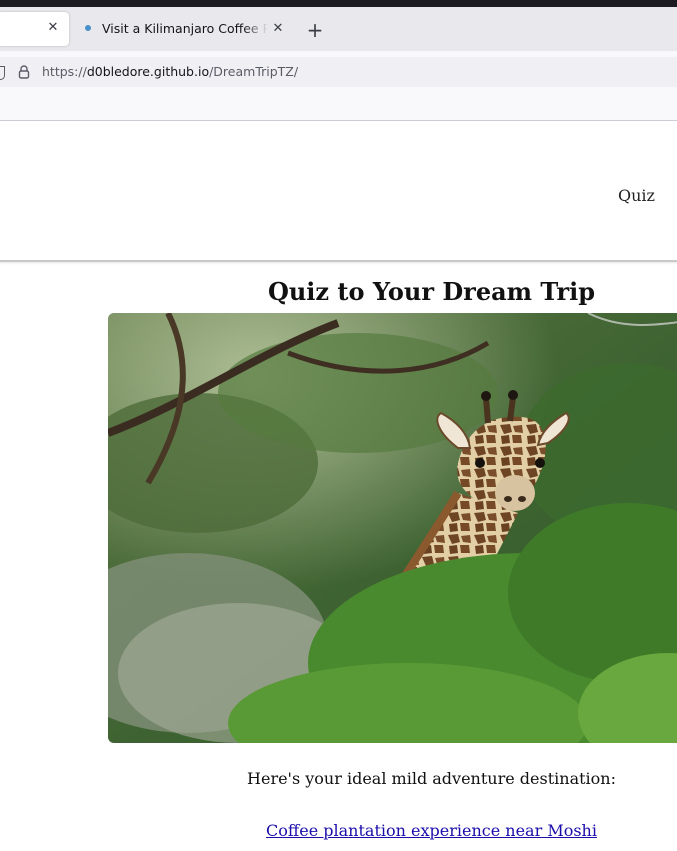 Image resolution: width=677 pixels, height=851 pixels. I want to click on bookmarks-bar, so click(338, 107).